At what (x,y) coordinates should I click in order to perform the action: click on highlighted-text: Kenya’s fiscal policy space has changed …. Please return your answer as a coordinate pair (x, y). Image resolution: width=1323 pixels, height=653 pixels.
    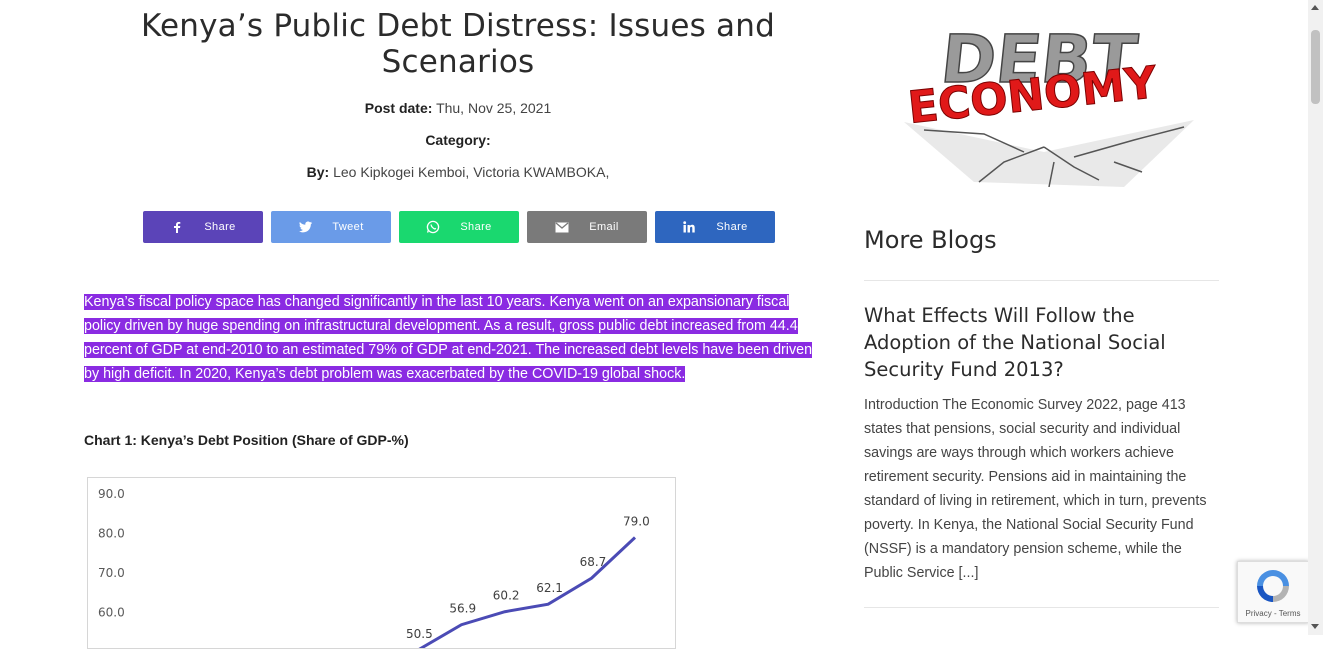
    Looking at the image, I should click on (448, 338).